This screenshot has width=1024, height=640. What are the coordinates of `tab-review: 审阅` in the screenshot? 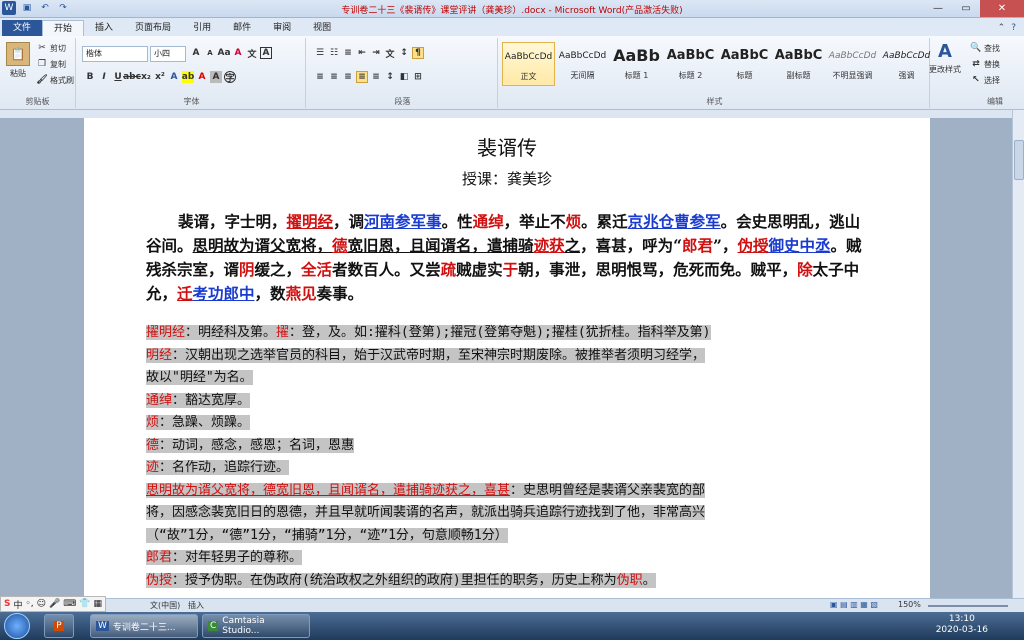 It's located at (282, 28).